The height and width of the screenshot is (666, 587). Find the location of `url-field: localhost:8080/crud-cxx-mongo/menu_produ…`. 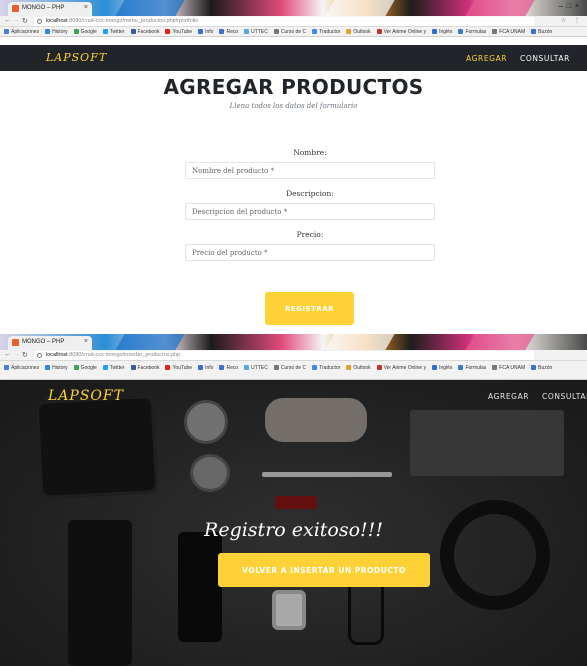

url-field: localhost:8080/crud-cxx-mongo/menu_produ… is located at coordinates (284, 21).